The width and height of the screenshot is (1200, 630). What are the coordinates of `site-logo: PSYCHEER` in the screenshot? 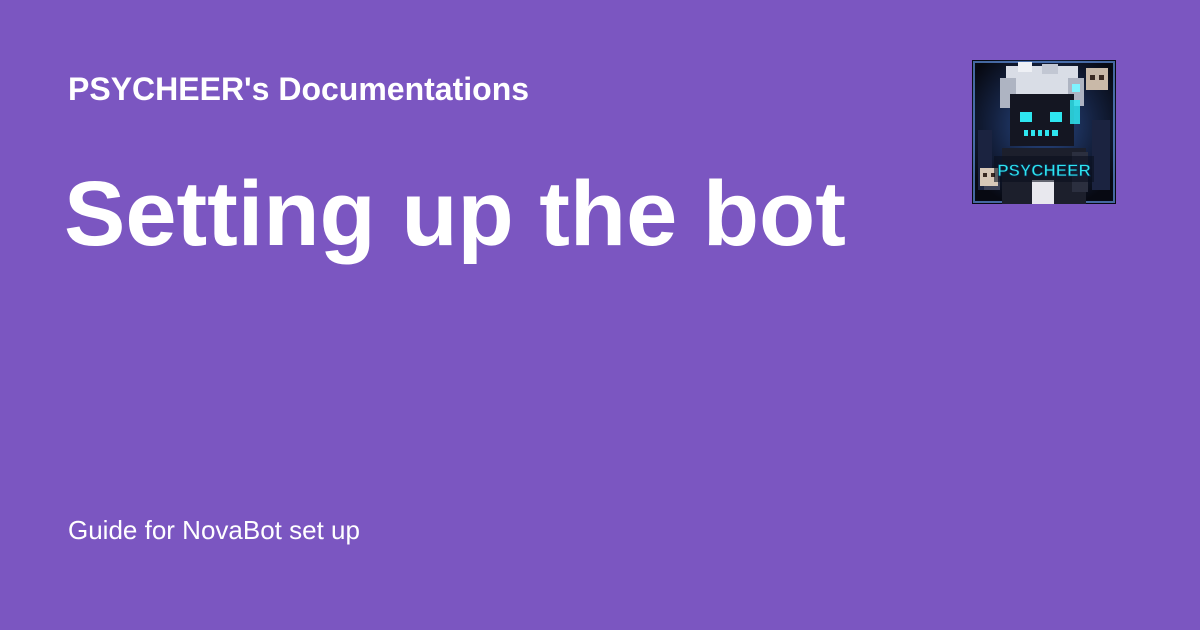 It's located at (1044, 132).